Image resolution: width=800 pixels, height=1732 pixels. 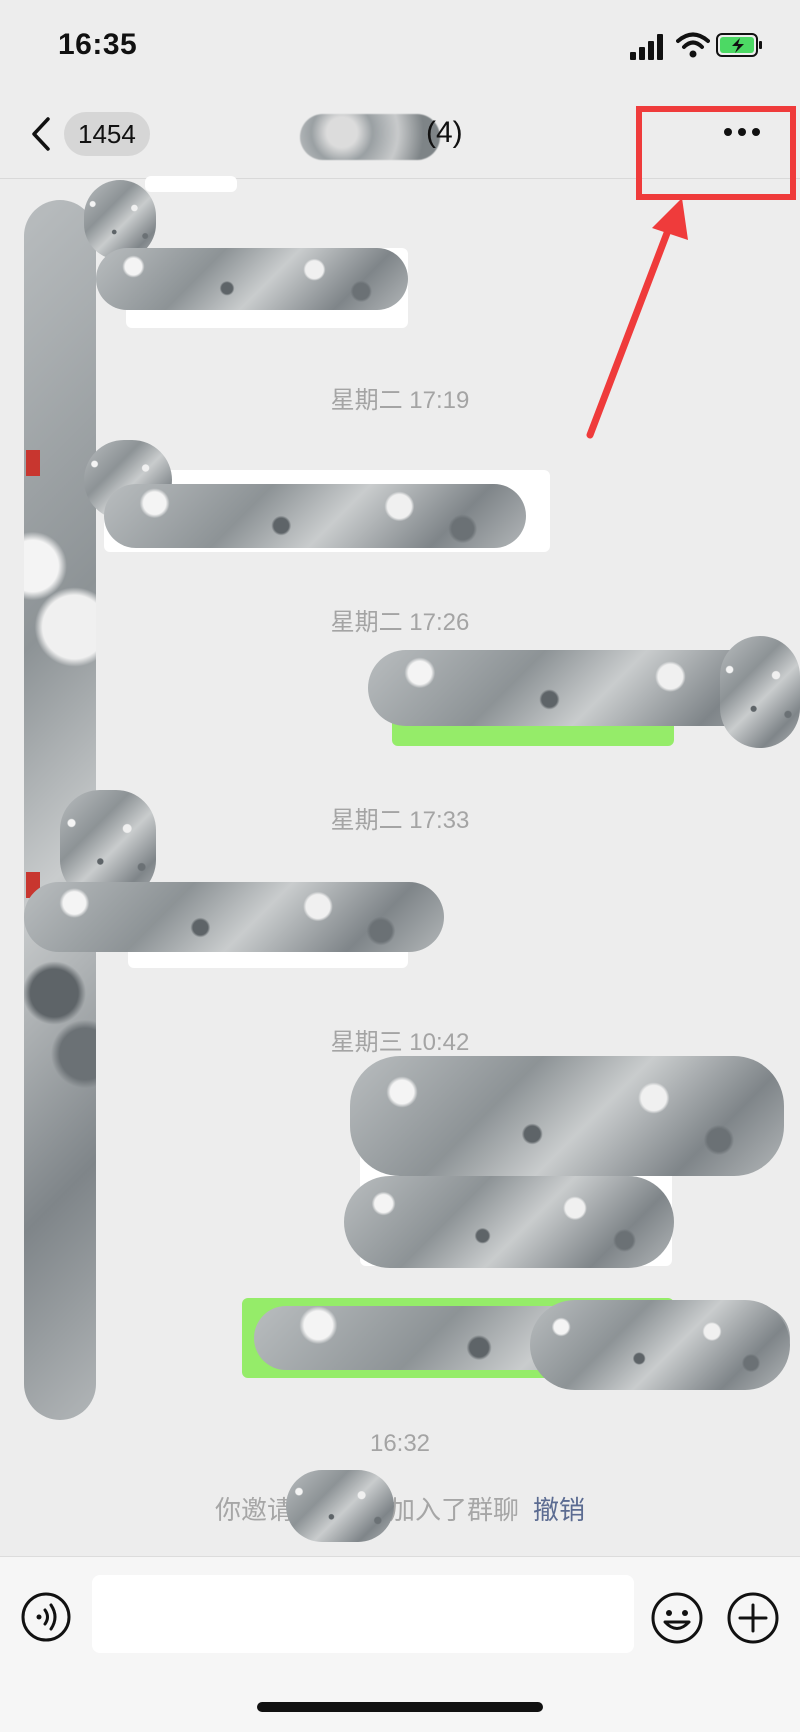 What do you see at coordinates (559, 1510) in the screenshot?
I see `undo-link: 撤销` at bounding box center [559, 1510].